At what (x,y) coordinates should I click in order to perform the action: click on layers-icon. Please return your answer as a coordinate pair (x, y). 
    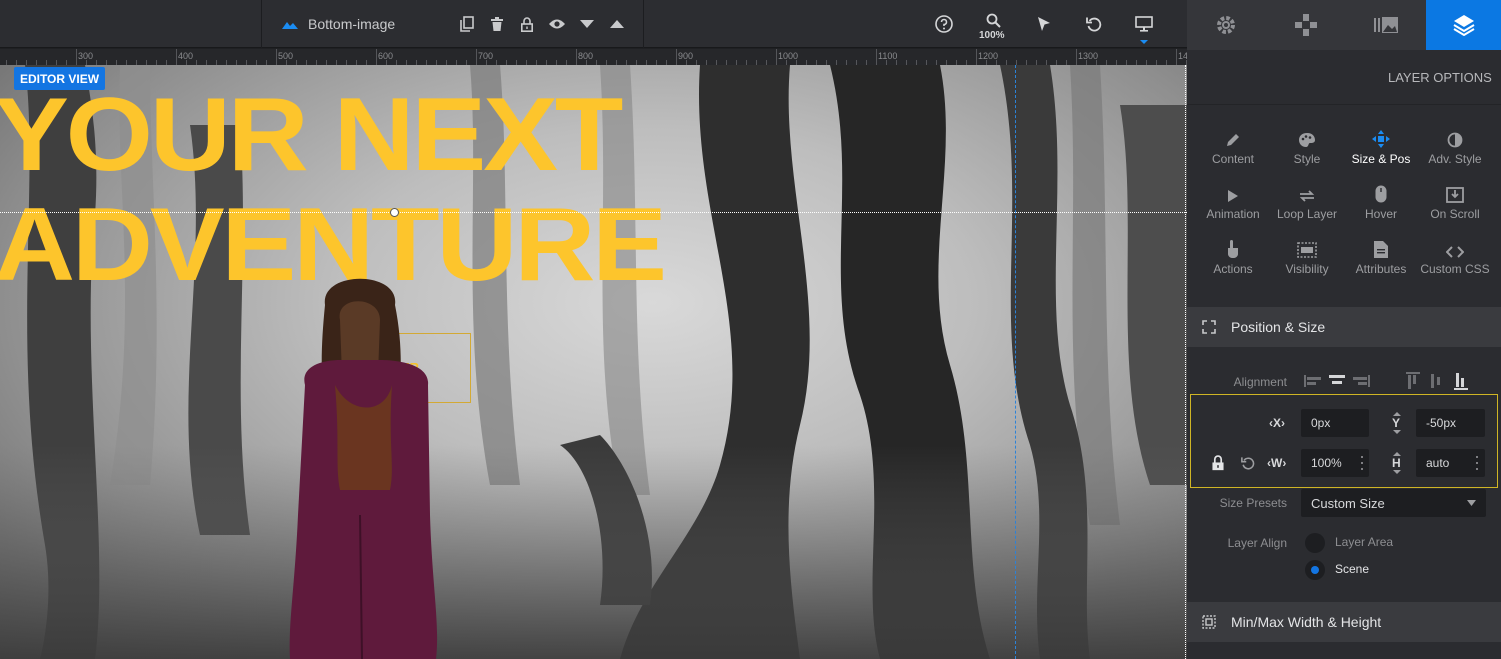
    Looking at the image, I should click on (1463, 25).